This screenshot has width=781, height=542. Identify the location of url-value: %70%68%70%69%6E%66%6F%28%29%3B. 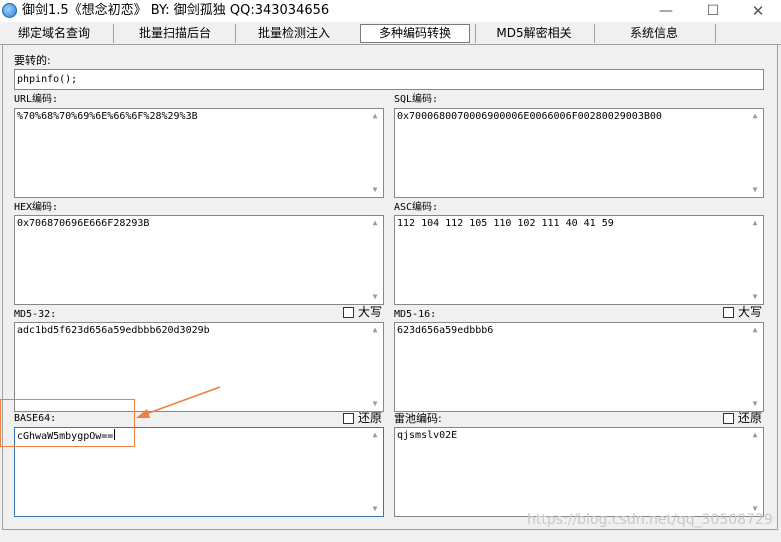
(107, 116).